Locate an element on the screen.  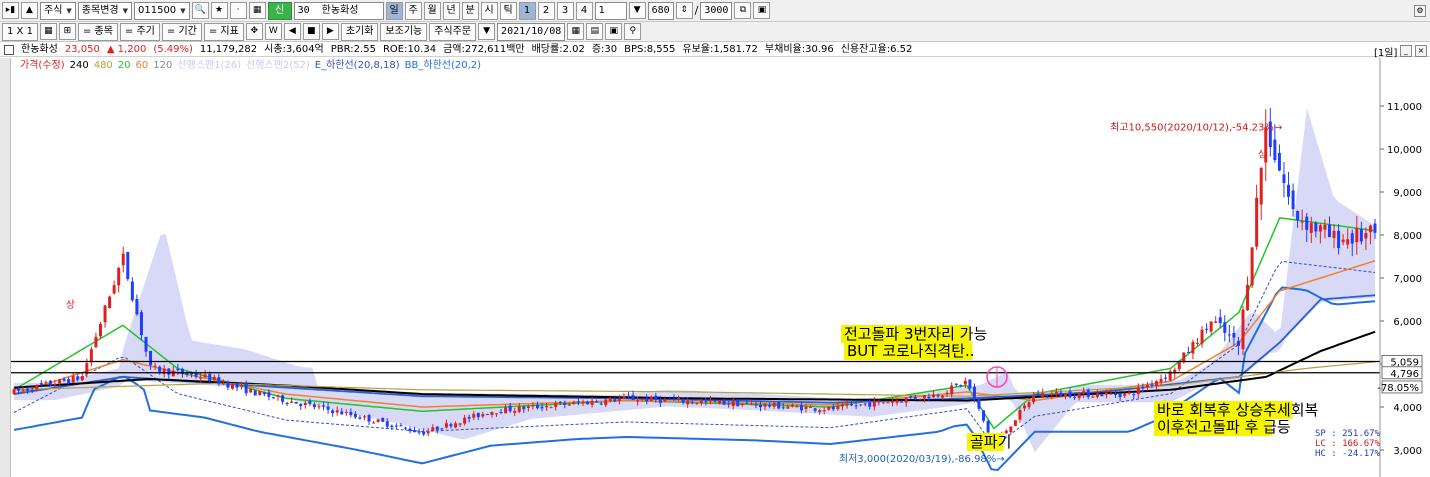
market-cap: 시총:3,604억 is located at coordinates (294, 49).